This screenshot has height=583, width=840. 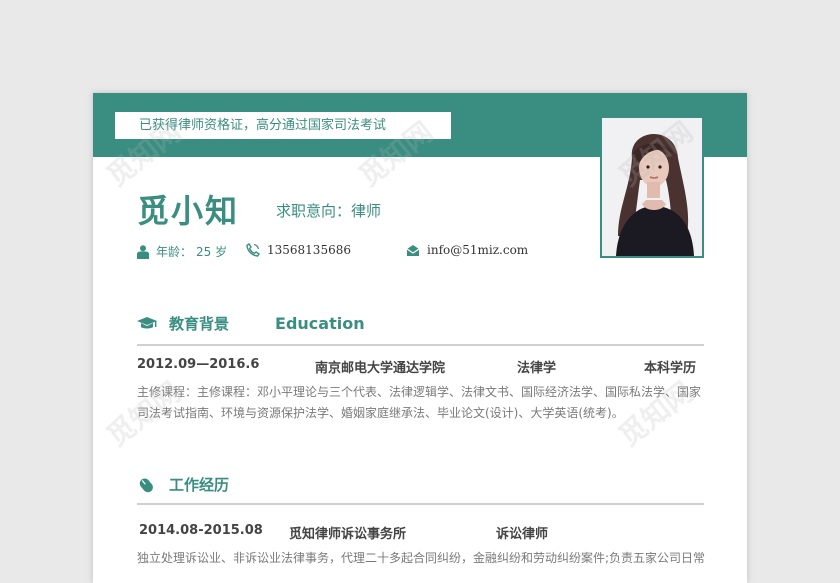 What do you see at coordinates (413, 250) in the screenshot?
I see `mail-icon` at bounding box center [413, 250].